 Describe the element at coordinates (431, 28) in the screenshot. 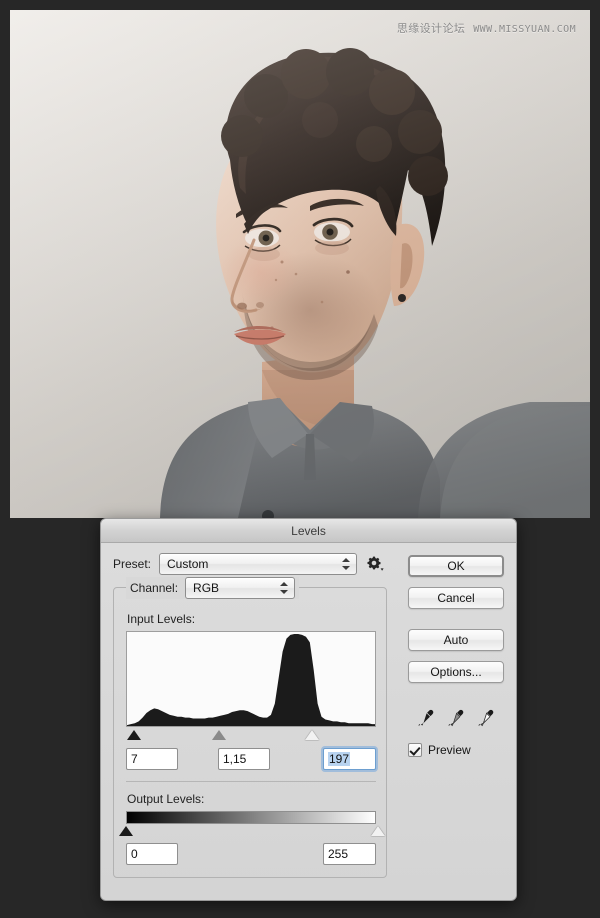

I see `watermark-text: 思缘设计论坛` at that location.